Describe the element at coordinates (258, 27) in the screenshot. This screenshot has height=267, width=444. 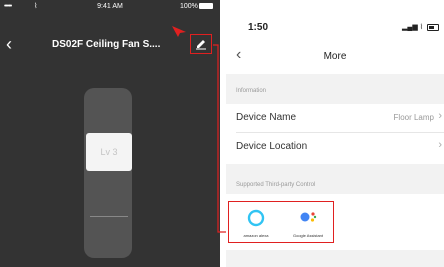
I see `status-time: 1:50` at that location.